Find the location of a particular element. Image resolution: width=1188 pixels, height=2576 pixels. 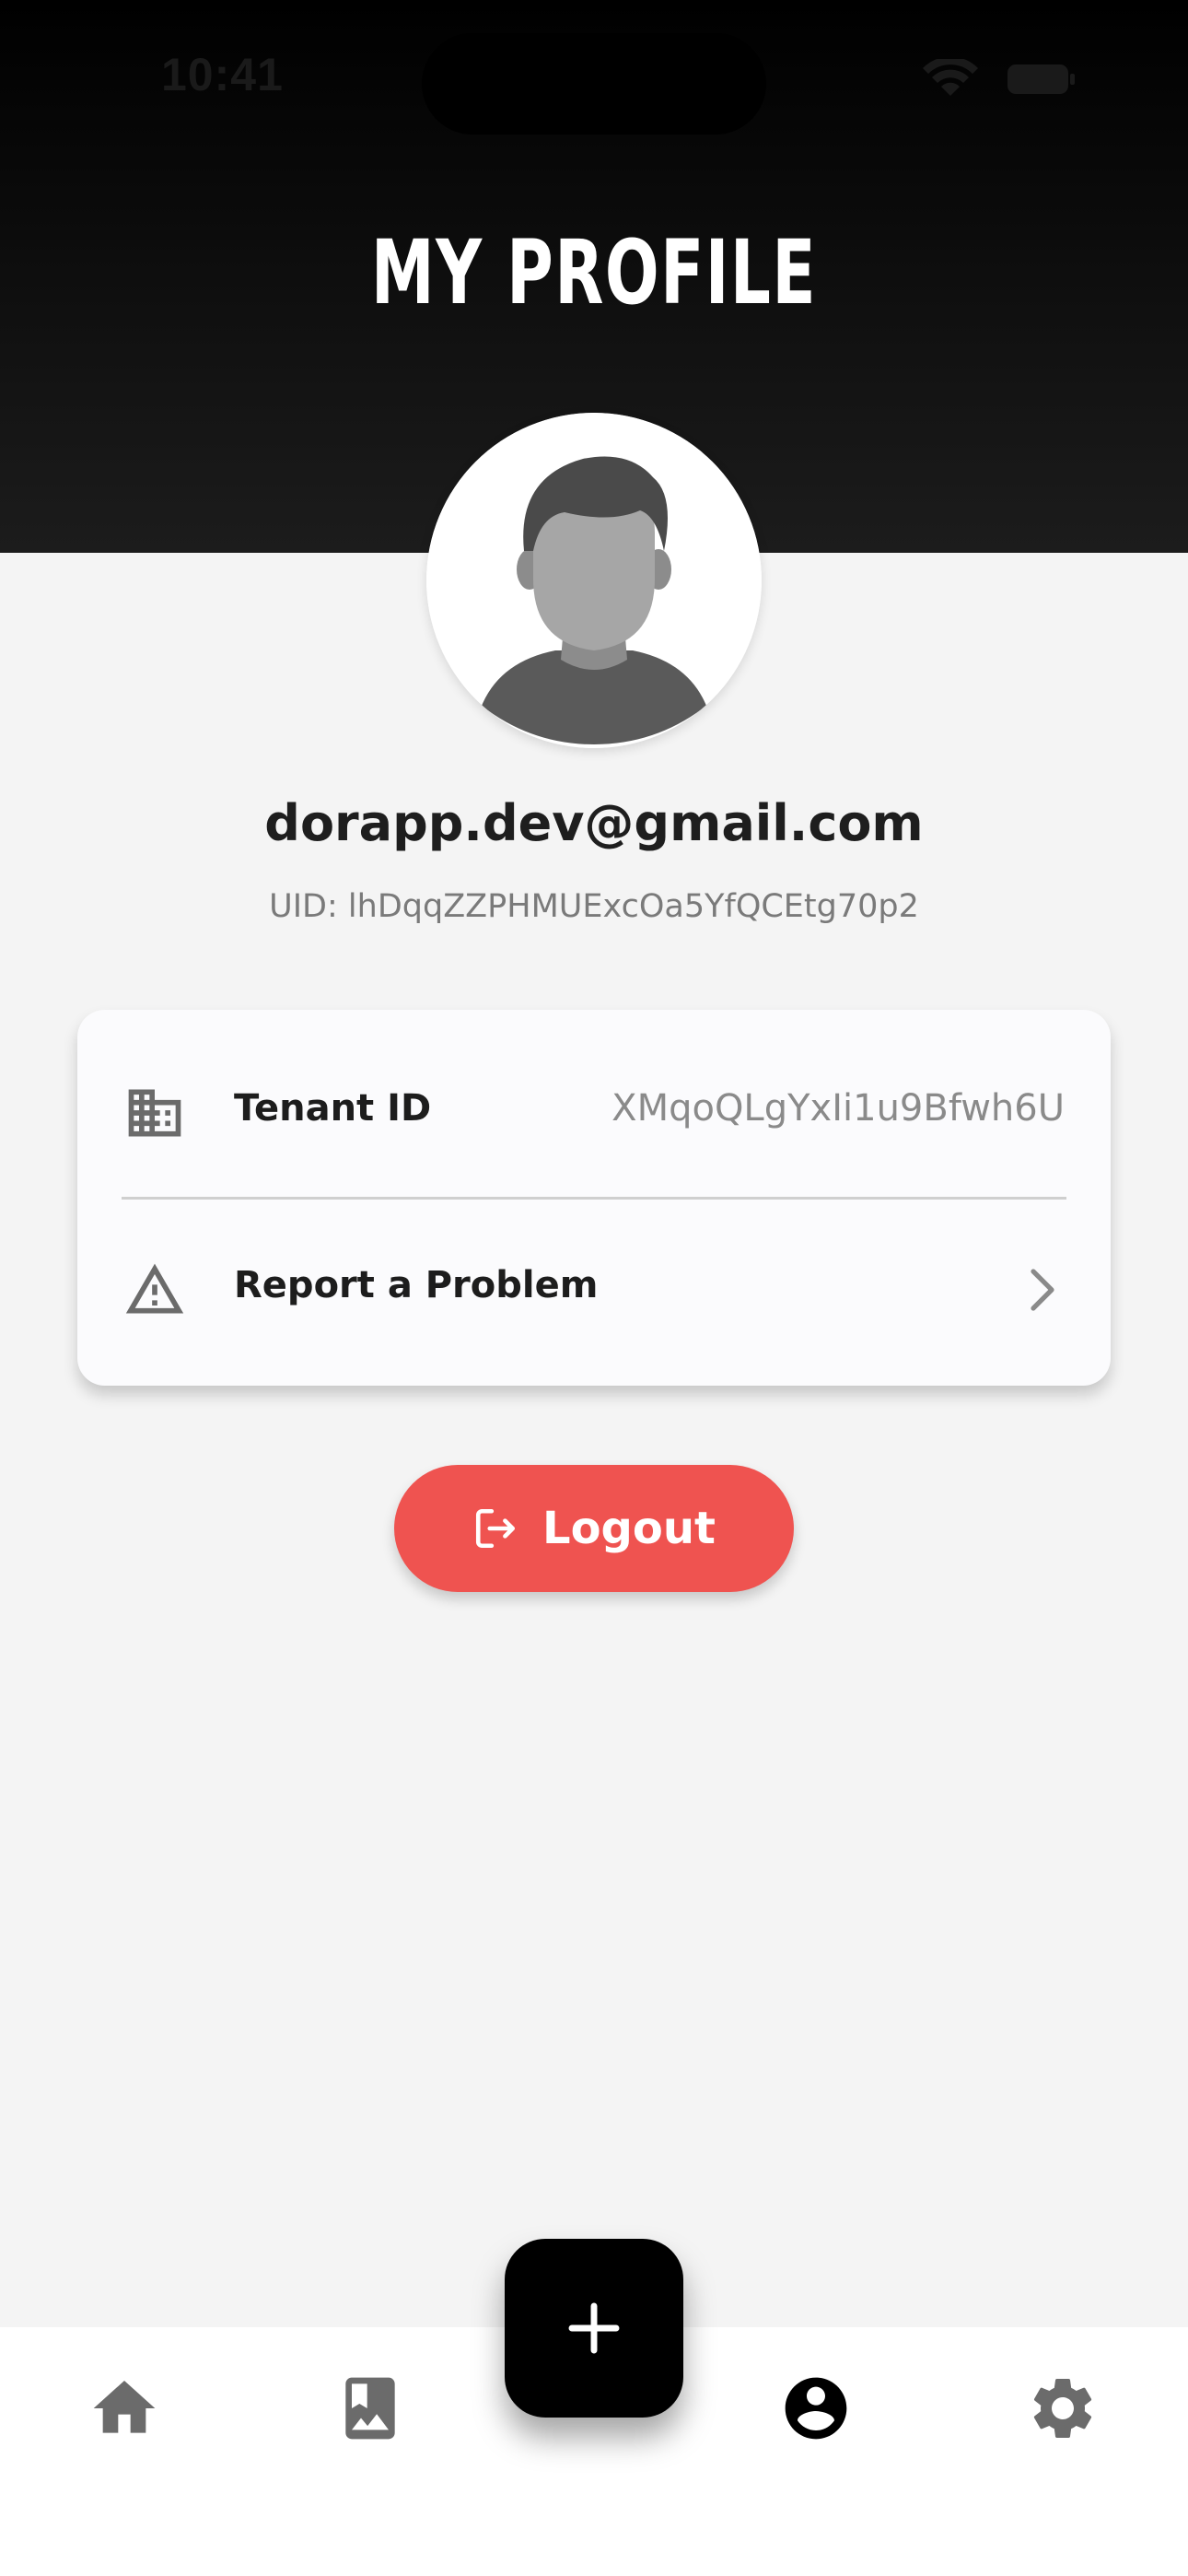

account-circle-icon is located at coordinates (816, 2408).